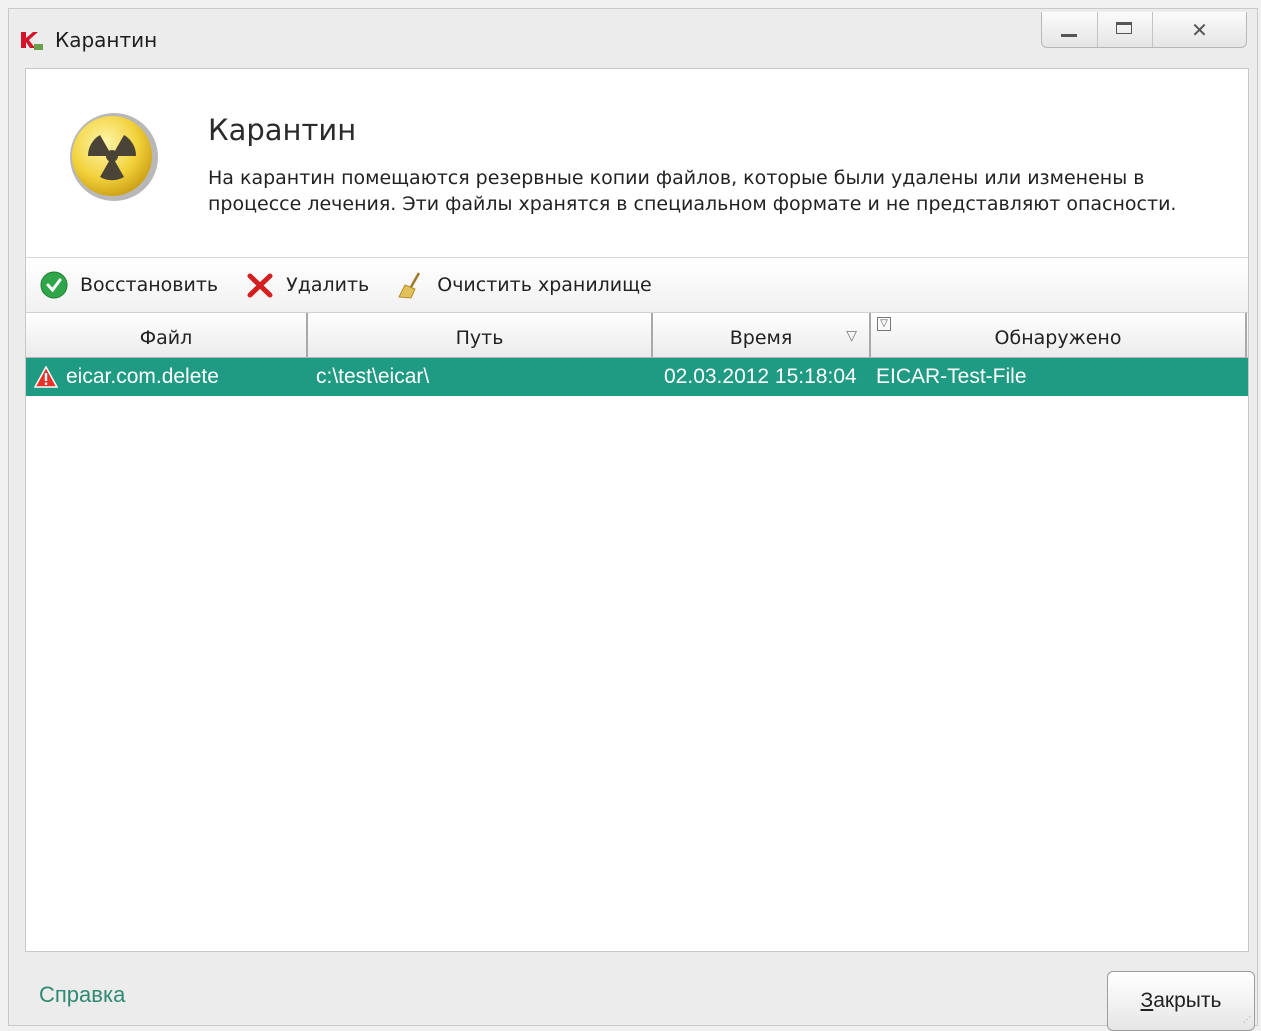  I want to click on column-header-detected-label: Обнаружено, so click(1058, 338).